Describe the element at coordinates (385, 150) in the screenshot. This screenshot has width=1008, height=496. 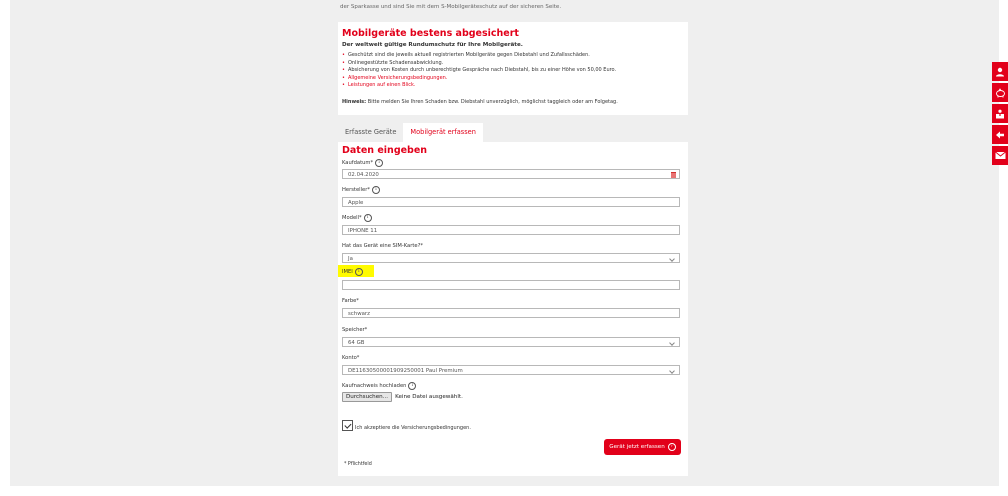
I see `form-heading: Daten eingeben` at that location.